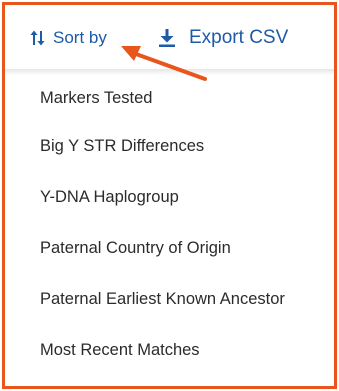  I want to click on menu-item-label: Markers Tested, so click(96, 97).